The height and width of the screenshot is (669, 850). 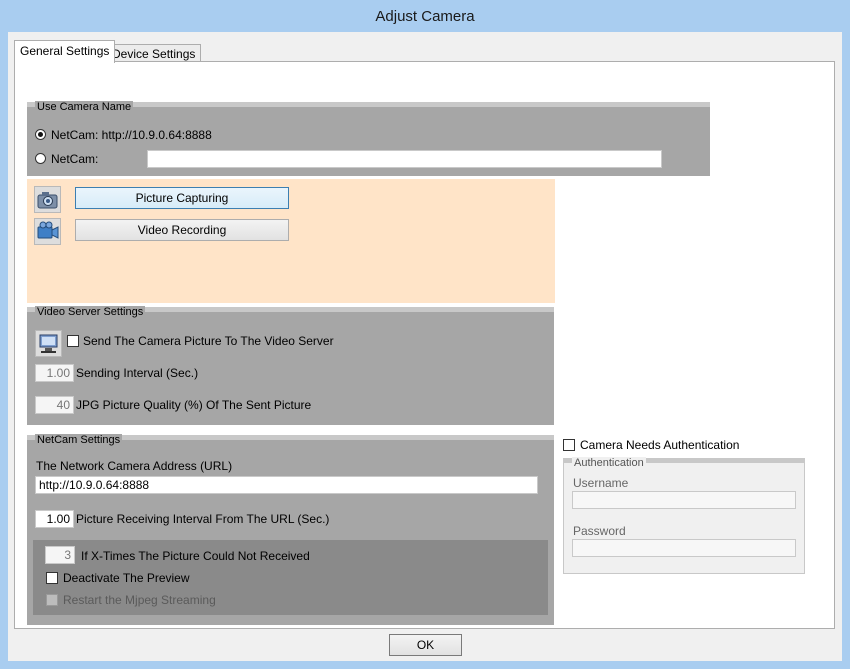 I want to click on username-label: Username, so click(x=601, y=483).